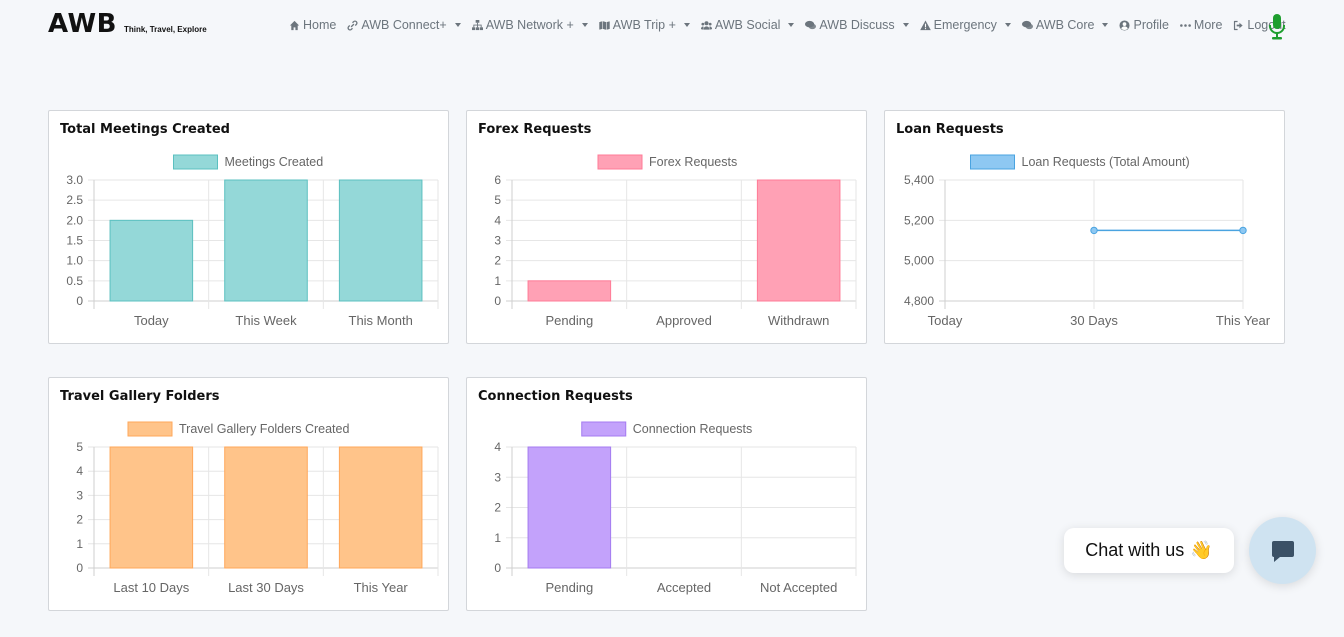 The height and width of the screenshot is (637, 1344). What do you see at coordinates (477, 24) in the screenshot?
I see `sitemap-icon` at bounding box center [477, 24].